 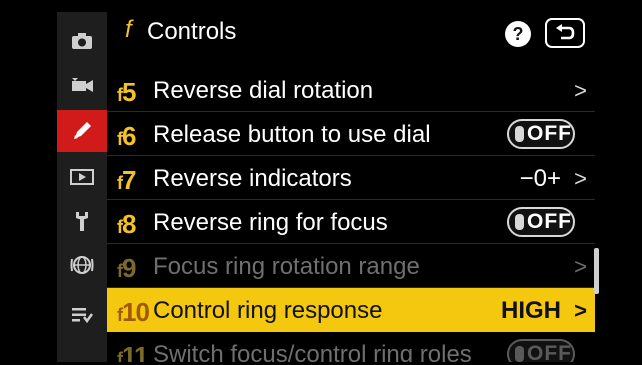 I want to click on item-code: f11, so click(x=132, y=351).